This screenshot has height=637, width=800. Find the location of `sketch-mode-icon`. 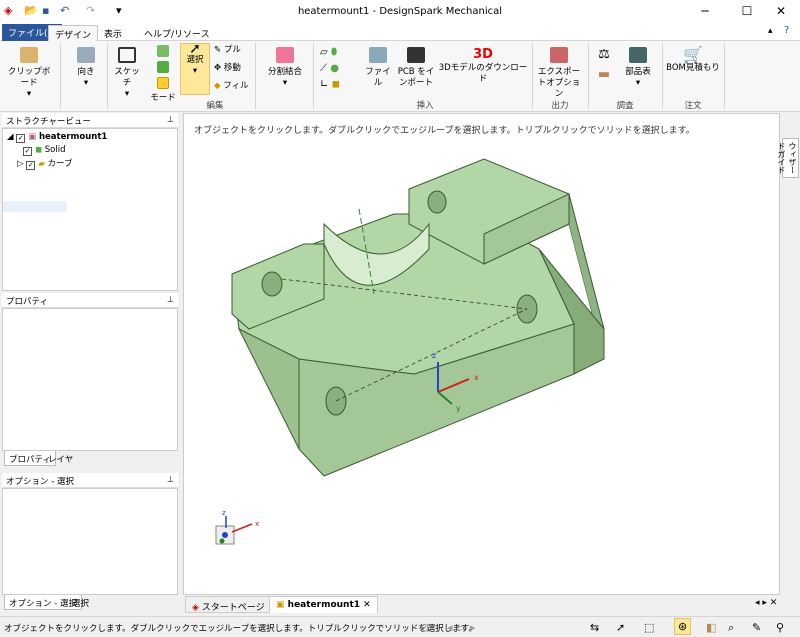

sketch-mode-icon is located at coordinates (163, 51).